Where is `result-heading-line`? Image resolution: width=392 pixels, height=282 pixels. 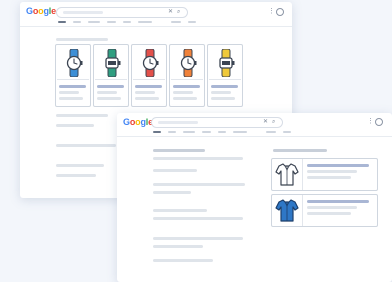 result-heading-line is located at coordinates (82, 39).